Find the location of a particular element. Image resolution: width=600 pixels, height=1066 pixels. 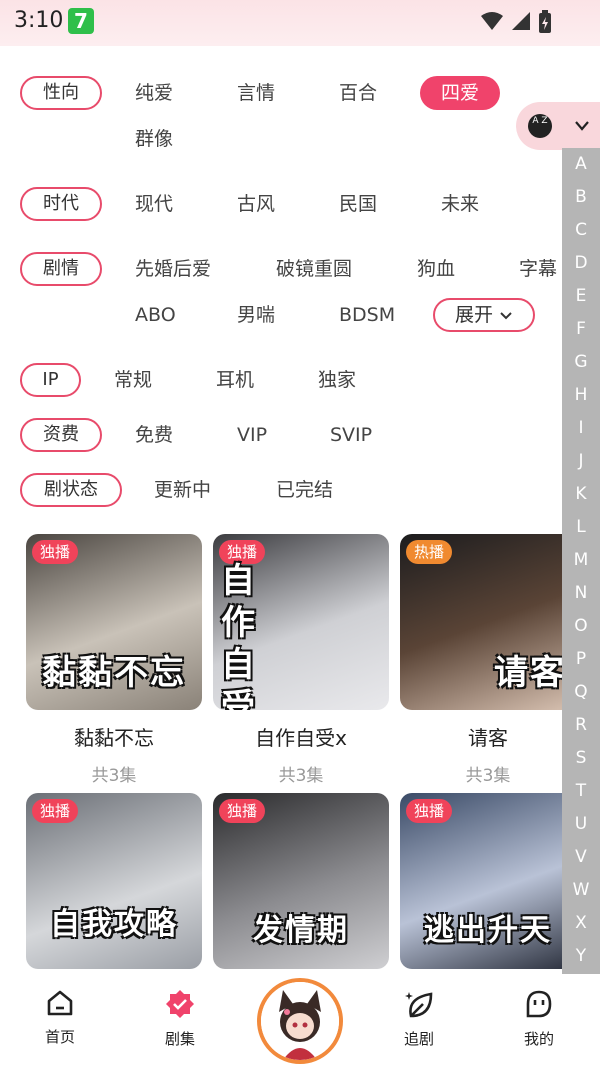

filter-category-plot: 剧情 is located at coordinates (61, 269).